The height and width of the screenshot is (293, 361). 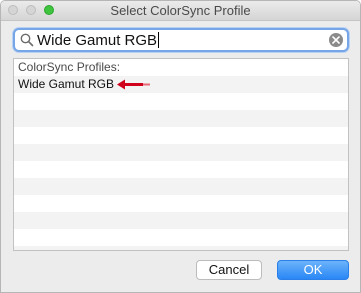 I want to click on list-item: Wide Gamut RGB, so click(x=181, y=84).